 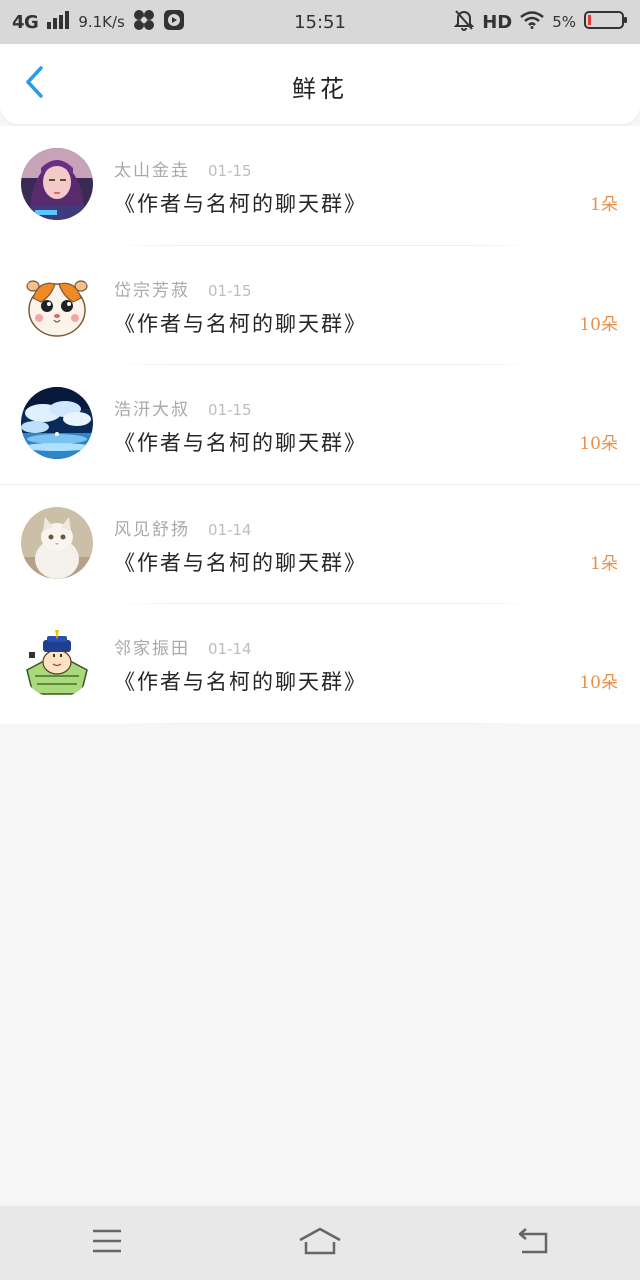 I want to click on avatar-hamster-image, so click(x=57, y=303).